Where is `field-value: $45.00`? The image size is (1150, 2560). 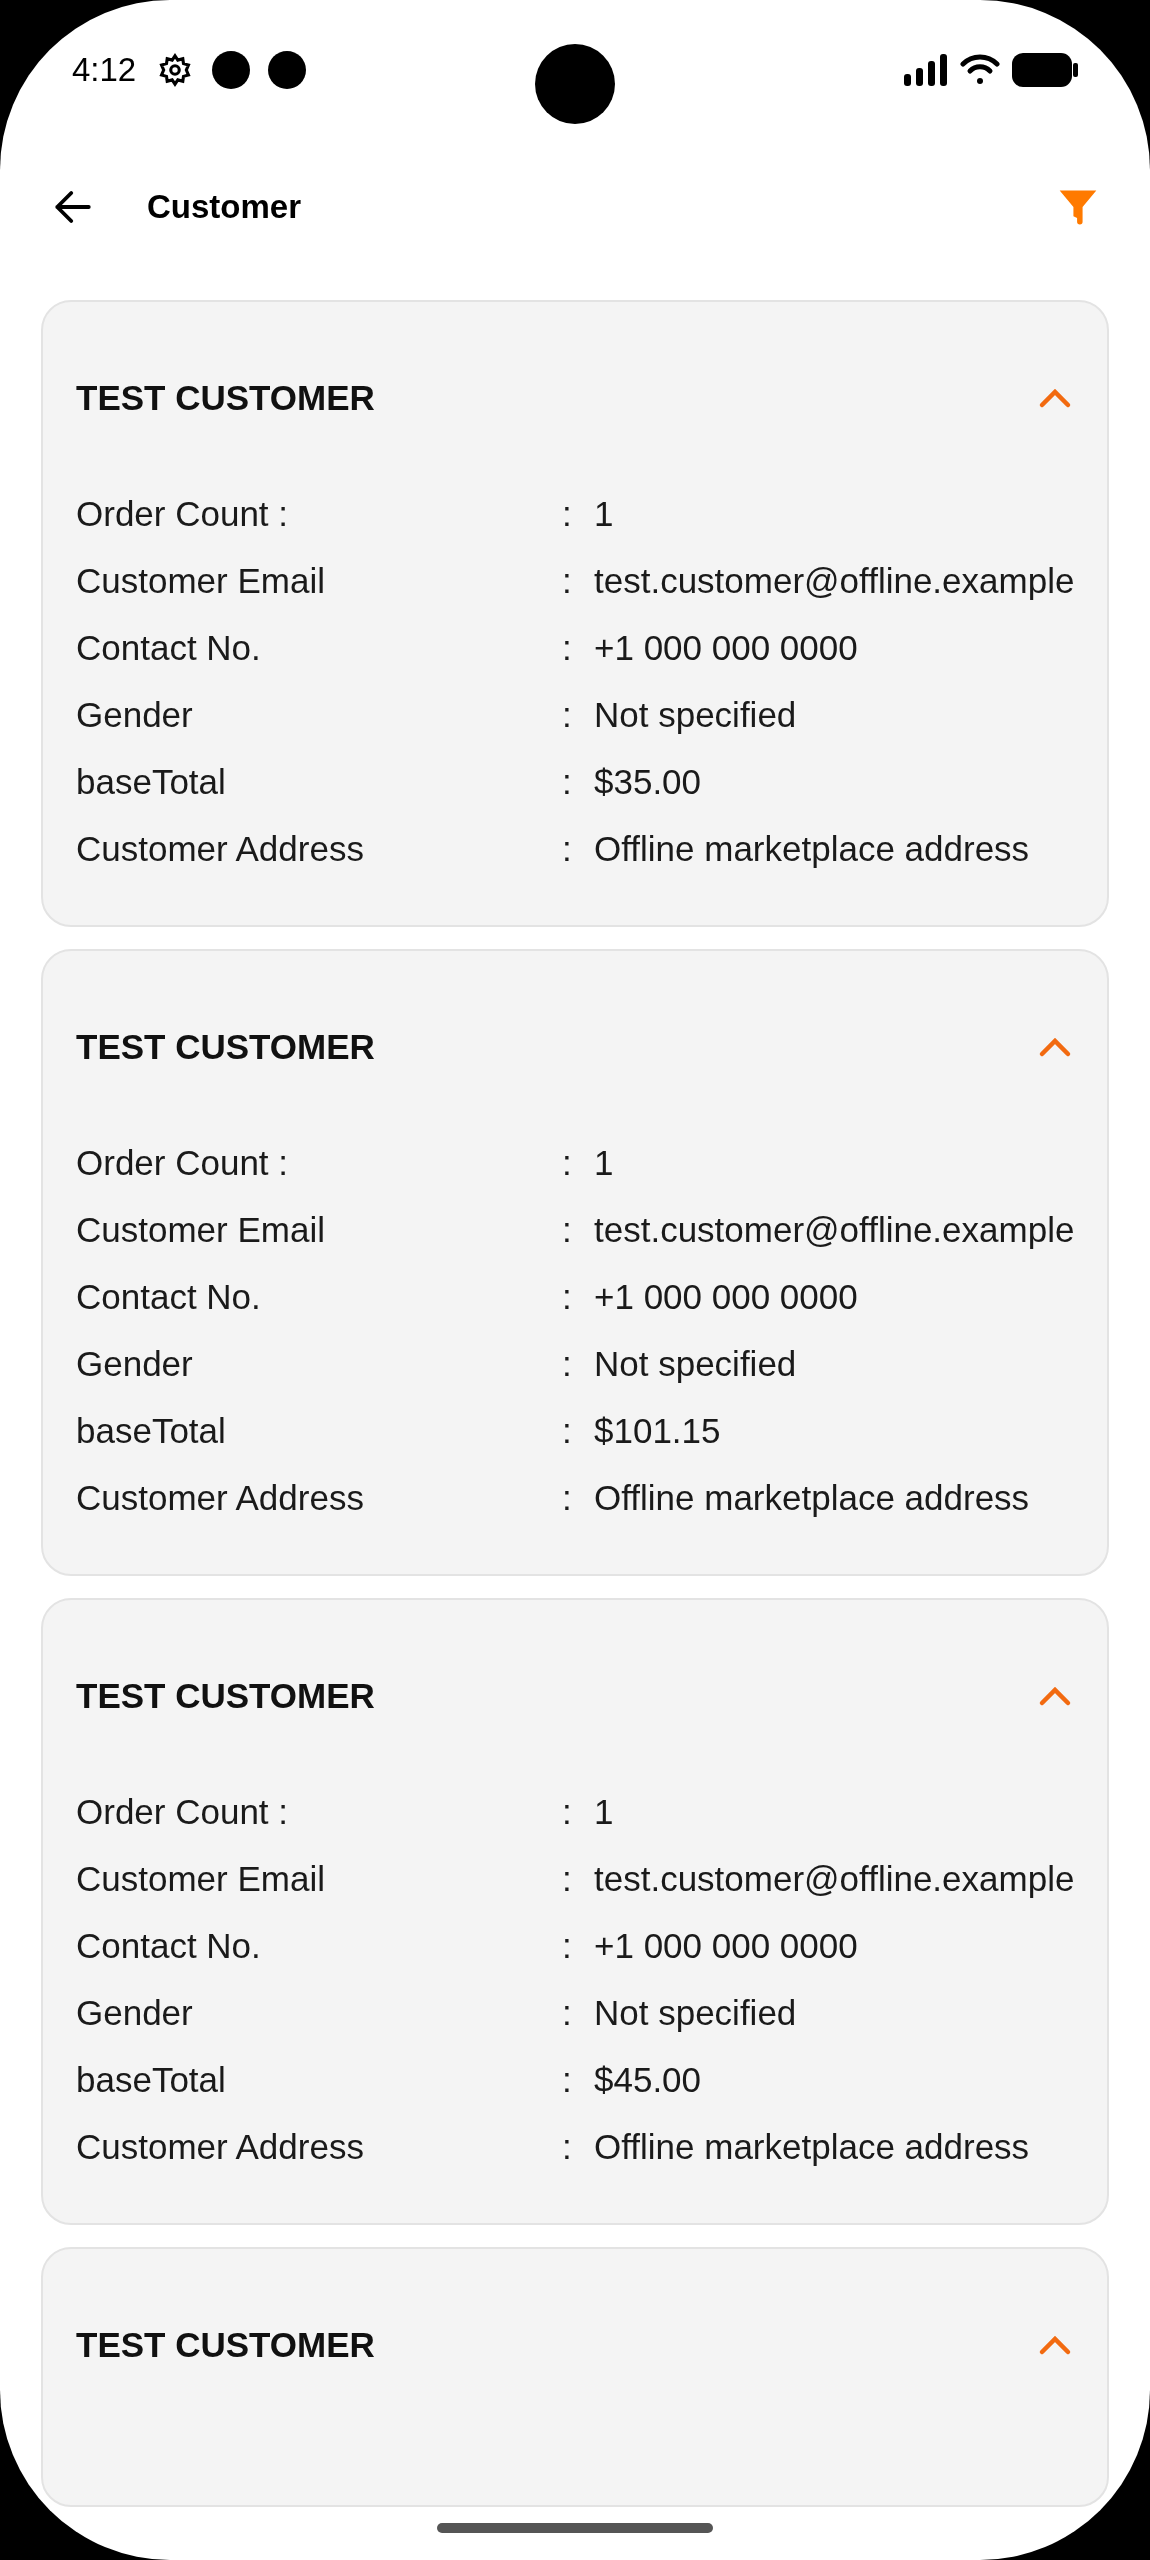 field-value: $45.00 is located at coordinates (648, 2080).